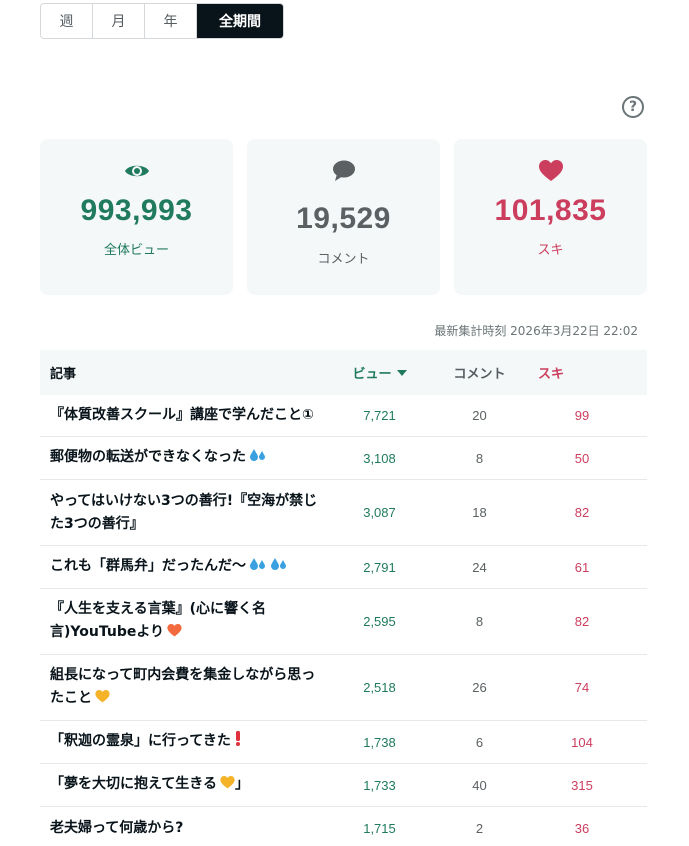  Describe the element at coordinates (148, 566) in the screenshot. I see `article-title-text: これも「群馬弁」だったんだ〜` at that location.